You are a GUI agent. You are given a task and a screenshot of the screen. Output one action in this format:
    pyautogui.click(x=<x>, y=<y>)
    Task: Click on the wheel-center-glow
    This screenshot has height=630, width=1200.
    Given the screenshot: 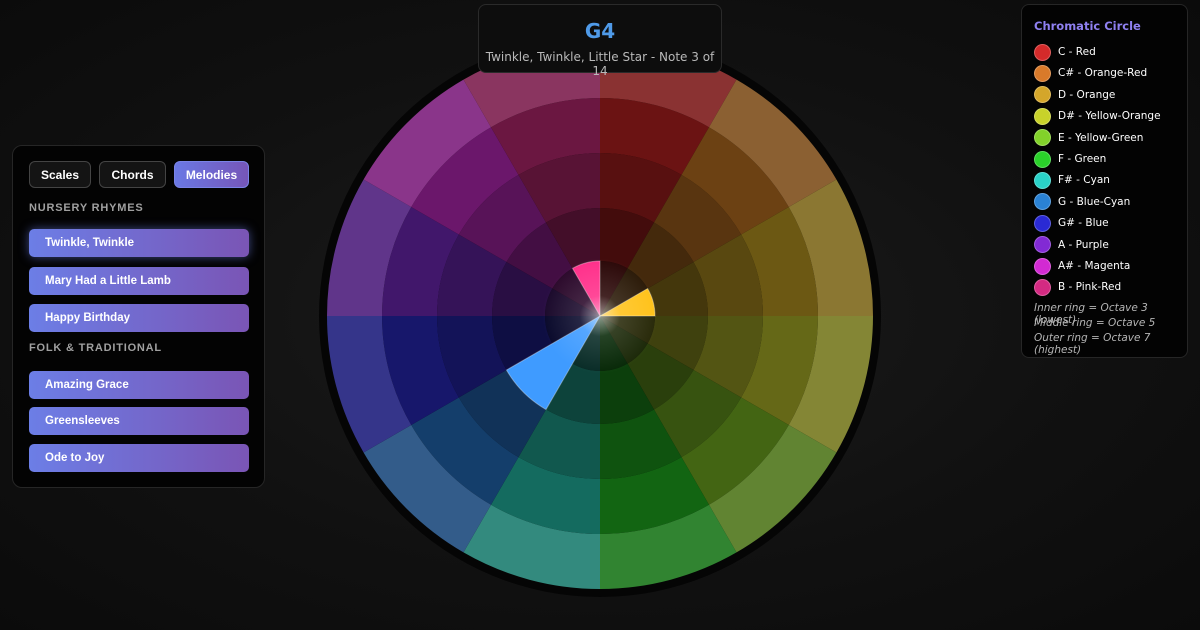 What is the action you would take?
    pyautogui.click(x=600, y=316)
    